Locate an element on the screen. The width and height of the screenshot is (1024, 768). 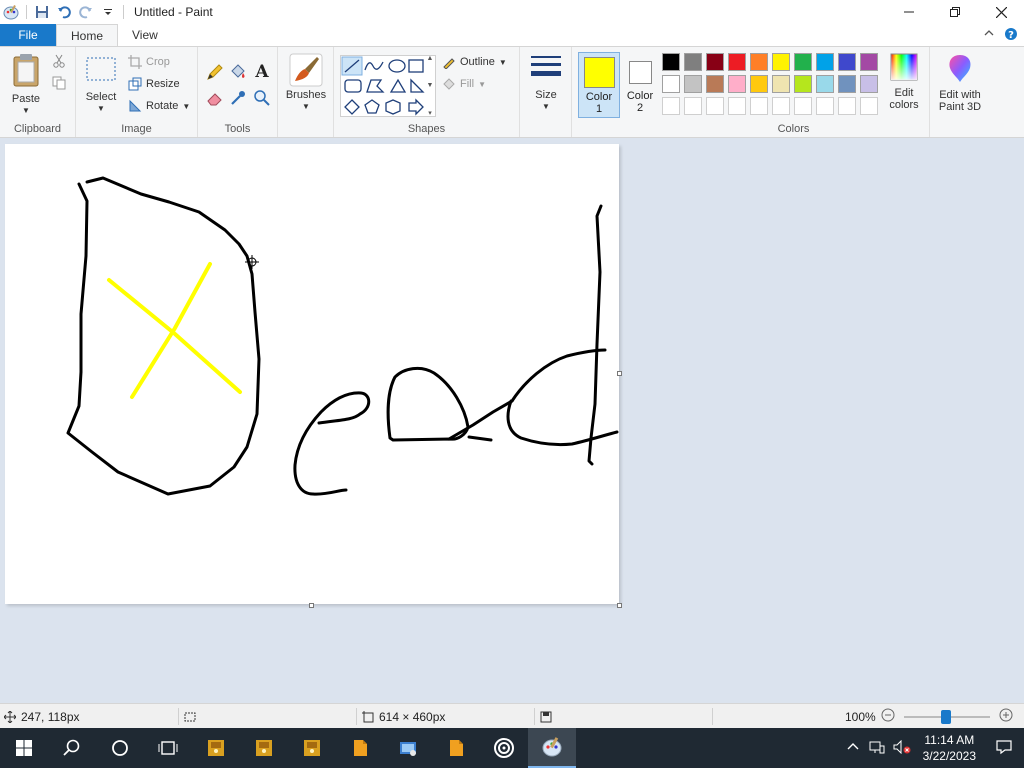
pencil-icon is located at coordinates (215, 73).